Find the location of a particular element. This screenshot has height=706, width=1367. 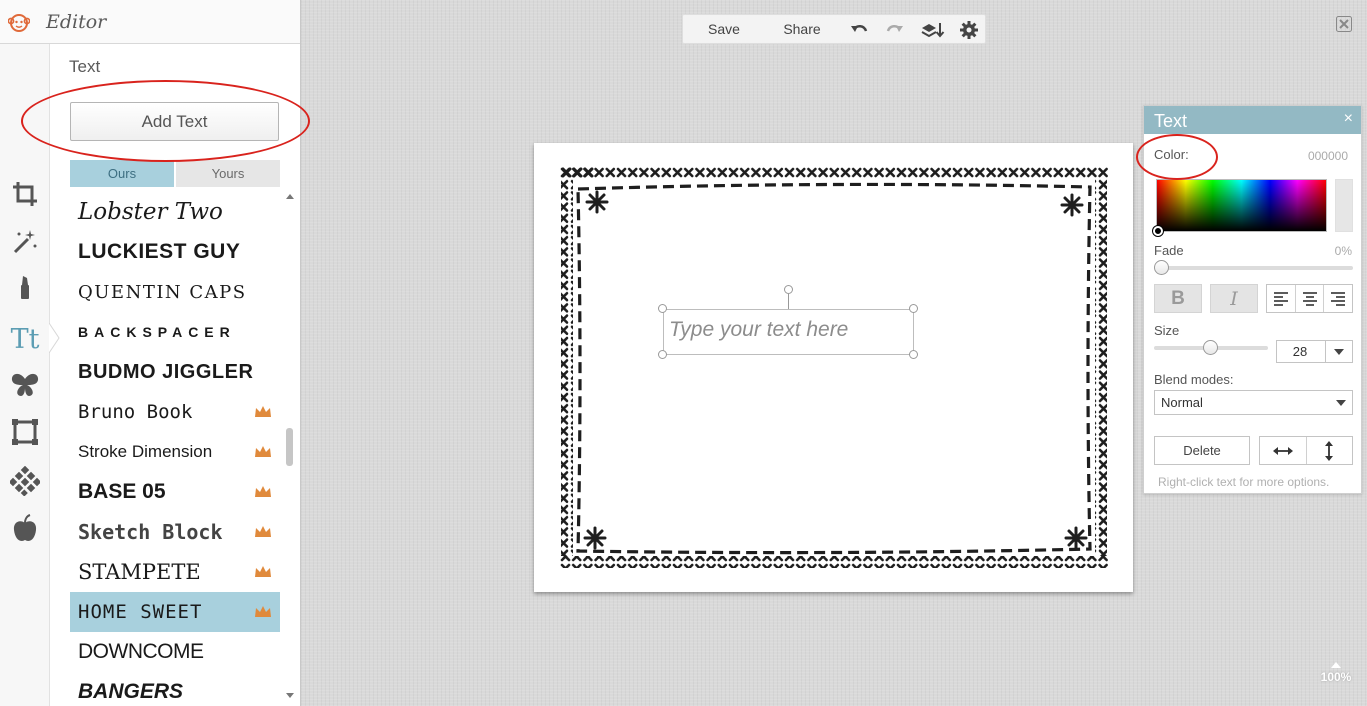

apple-tool-icon is located at coordinates (25, 529).